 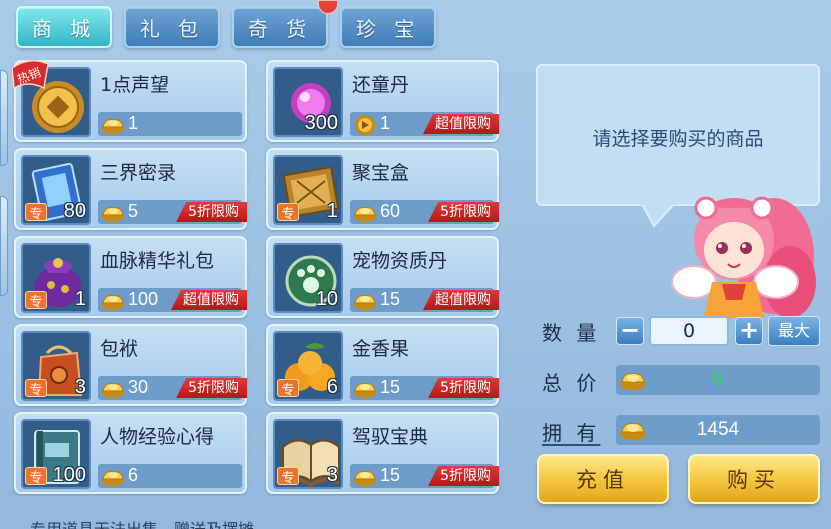 What do you see at coordinates (390, 211) in the screenshot?
I see `item-price: 60` at bounding box center [390, 211].